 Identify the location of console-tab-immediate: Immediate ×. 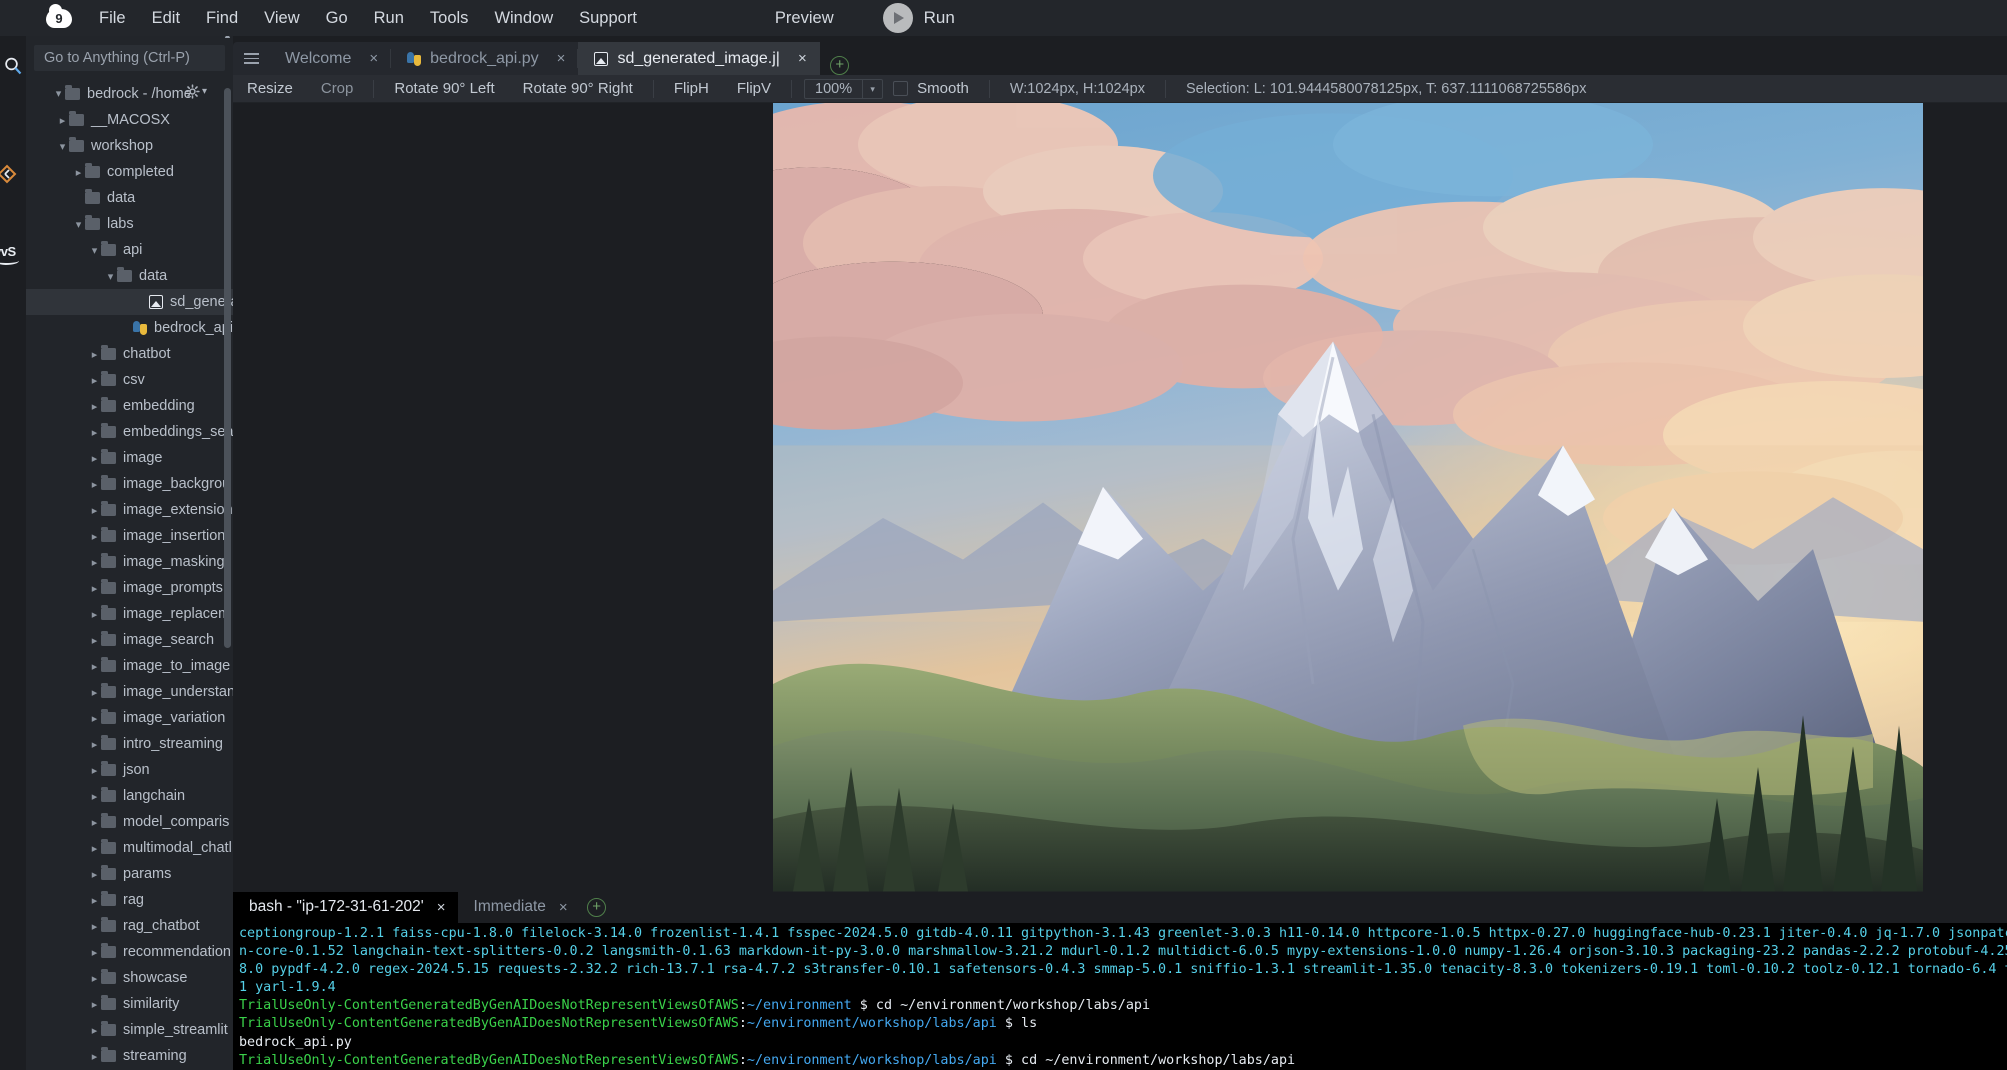
(519, 907).